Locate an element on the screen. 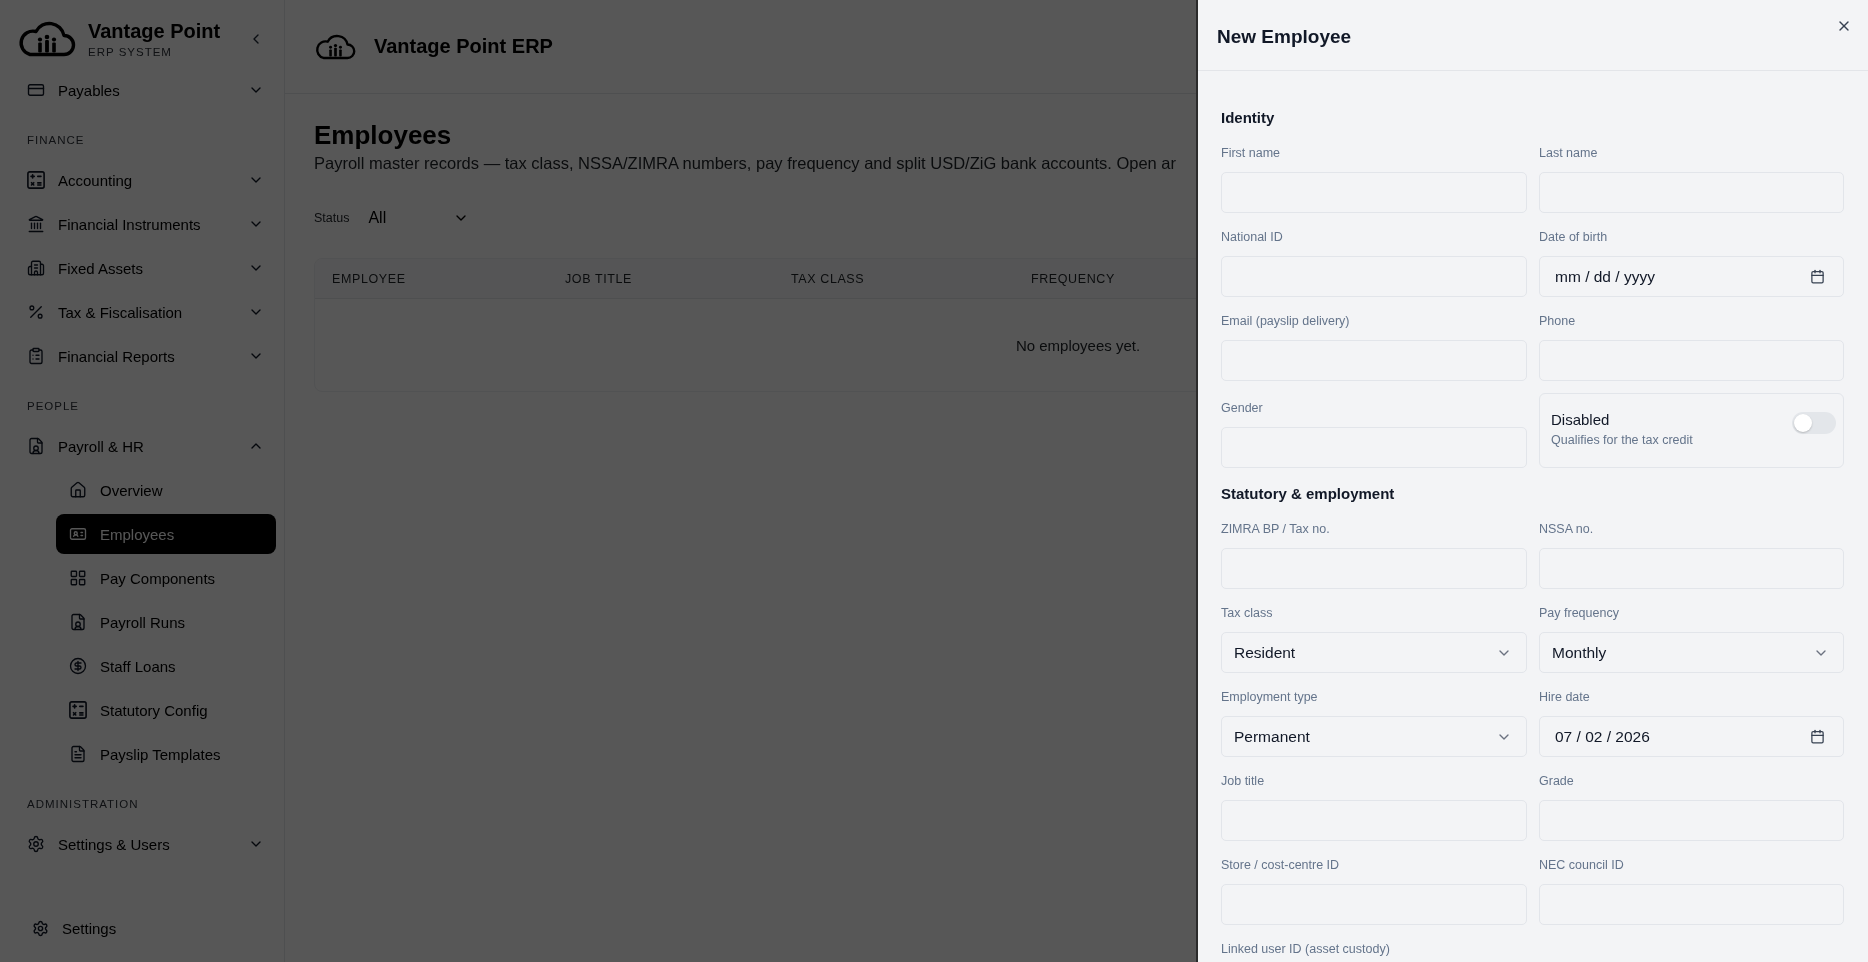  field-label: First name is located at coordinates (1251, 153).